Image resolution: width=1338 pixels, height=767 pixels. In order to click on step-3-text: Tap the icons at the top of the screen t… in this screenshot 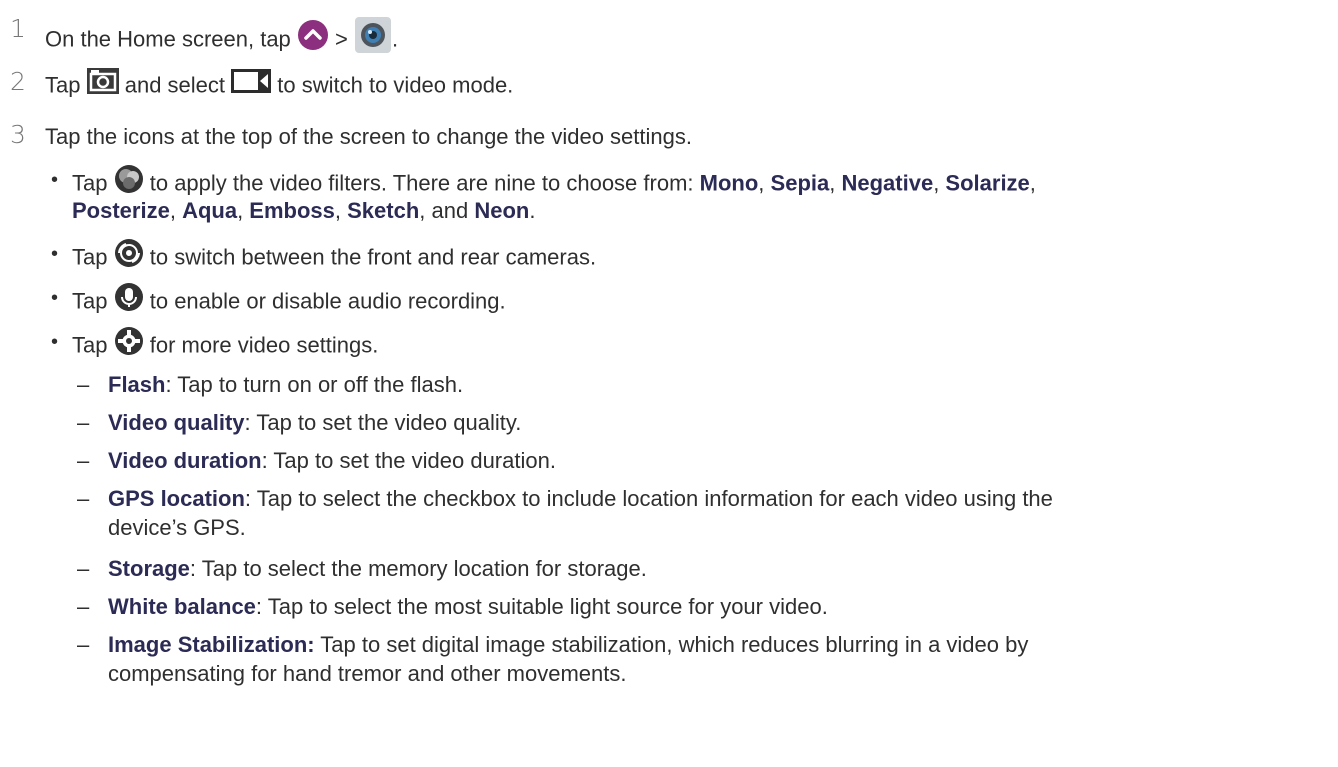, I will do `click(368, 136)`.